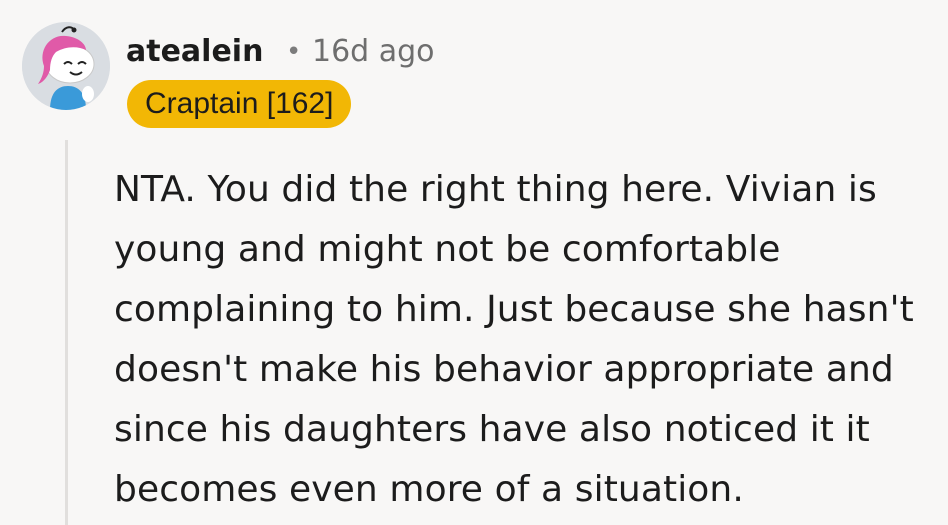  I want to click on user-flair: Craptain [162], so click(239, 104).